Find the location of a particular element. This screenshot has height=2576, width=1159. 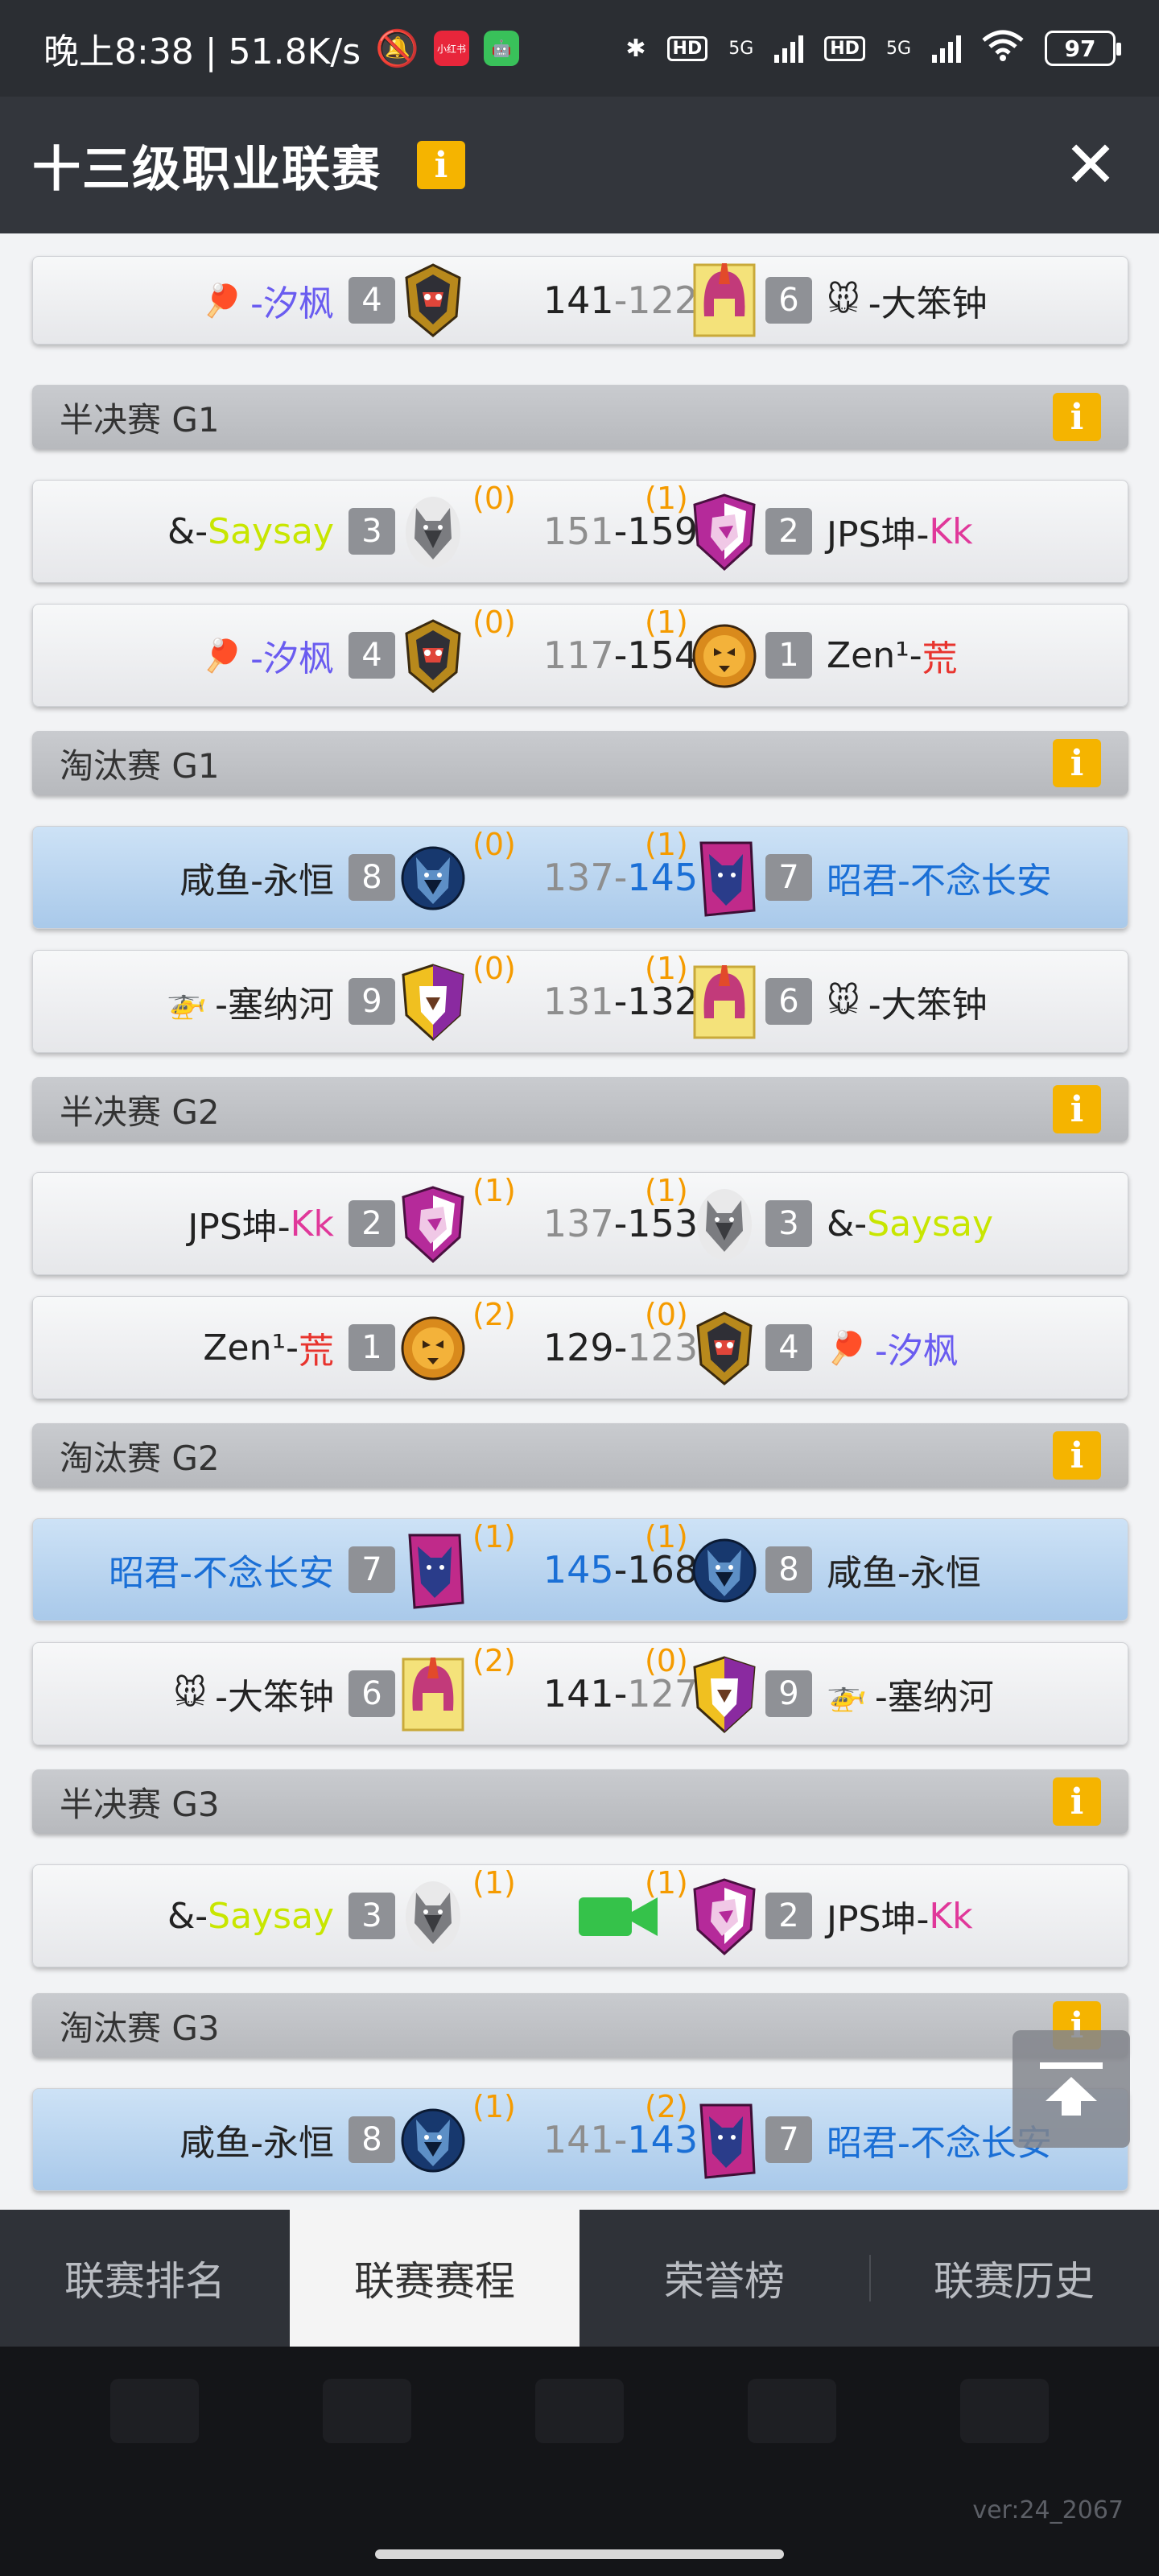

team-logo-spartan is located at coordinates (724, 1002).